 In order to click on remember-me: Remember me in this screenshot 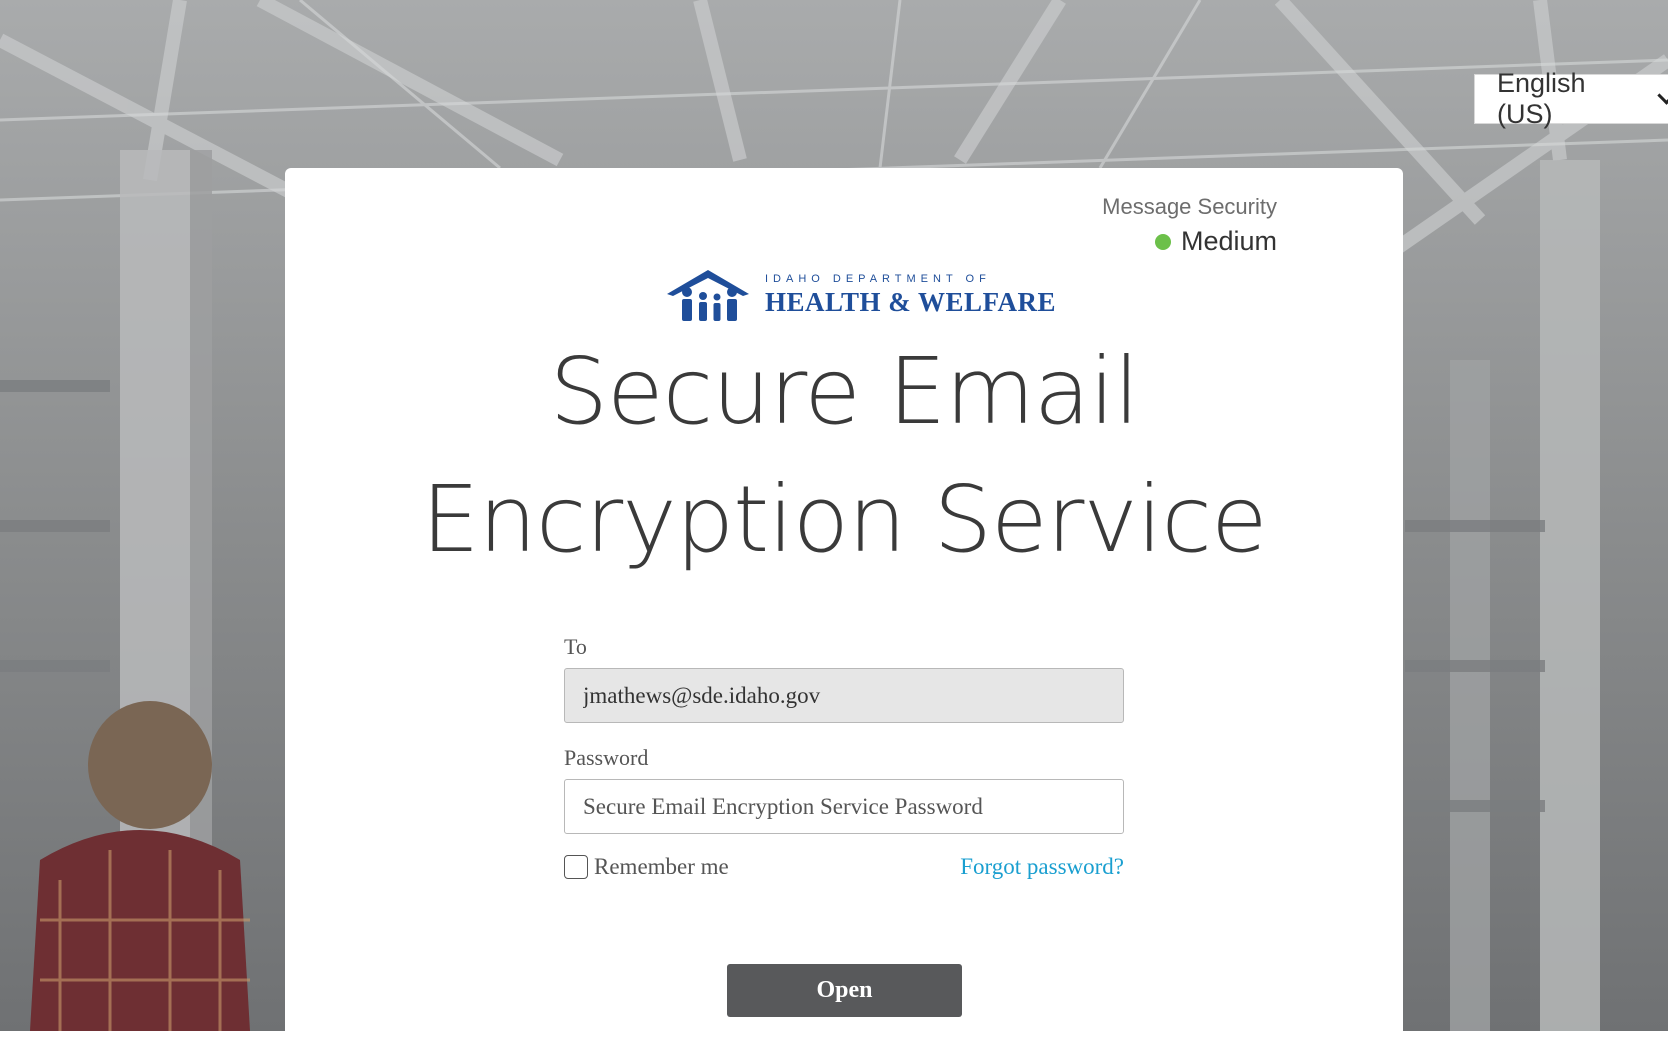, I will do `click(646, 867)`.